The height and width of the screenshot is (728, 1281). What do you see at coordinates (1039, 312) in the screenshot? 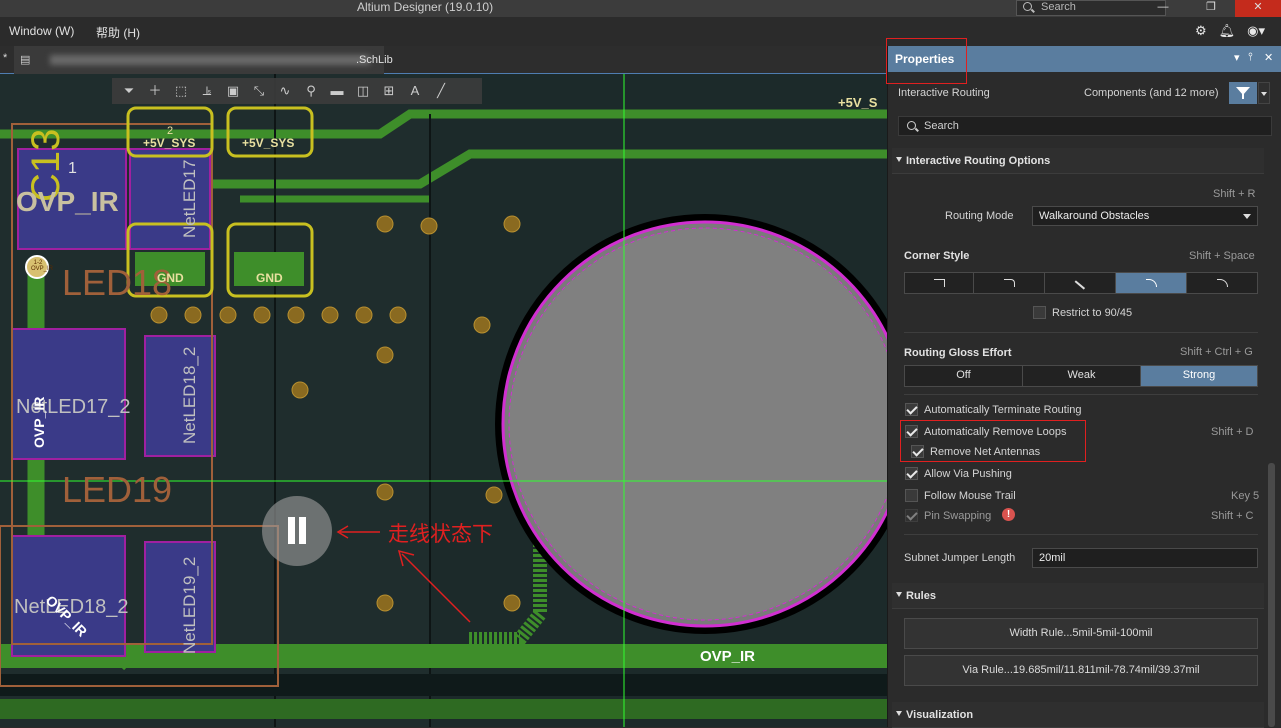
I see `restrict-checkbox` at bounding box center [1039, 312].